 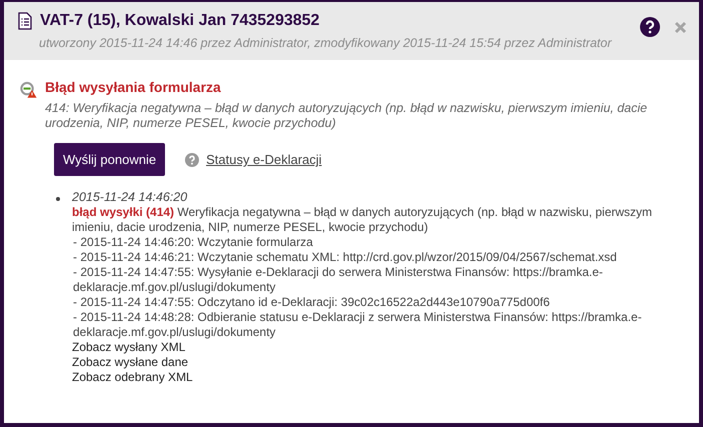 What do you see at coordinates (326, 43) in the screenshot?
I see `dialog-subtitle: utworzony 2015-11-24 14:46 przez Administrator, zmodyfikowany 2015-11-24 15:54 przez Administrator` at bounding box center [326, 43].